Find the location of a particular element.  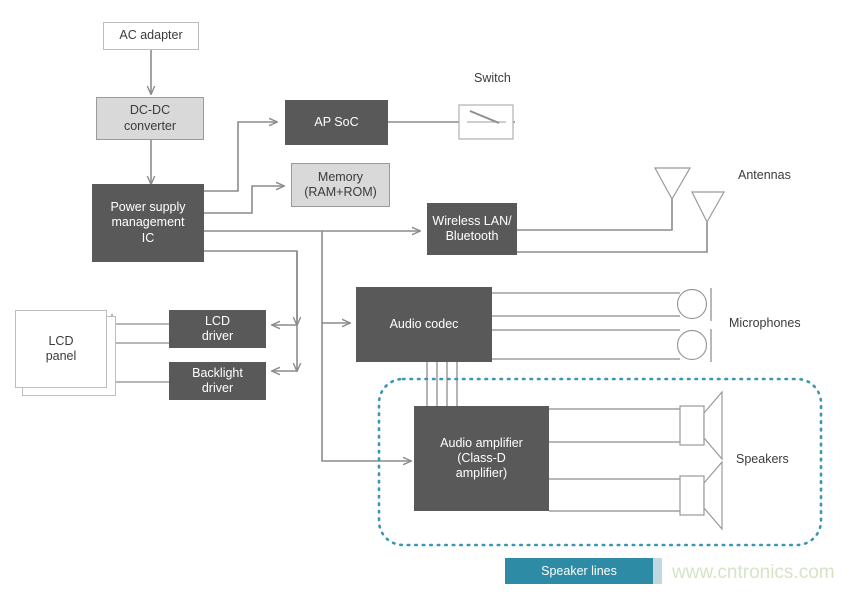

label-antennas: Antennas is located at coordinates (764, 175).